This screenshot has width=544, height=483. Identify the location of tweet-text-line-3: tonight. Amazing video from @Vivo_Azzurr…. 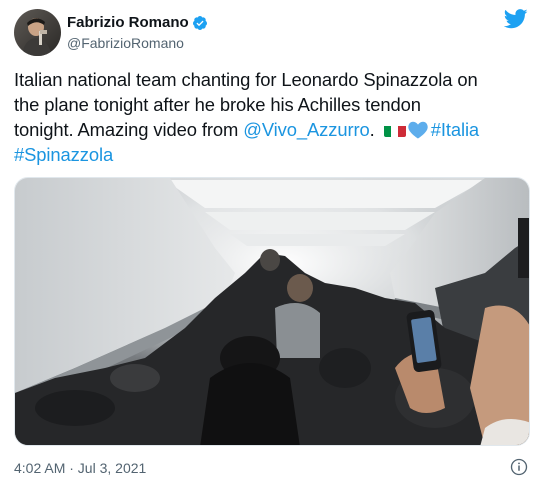
(274, 129).